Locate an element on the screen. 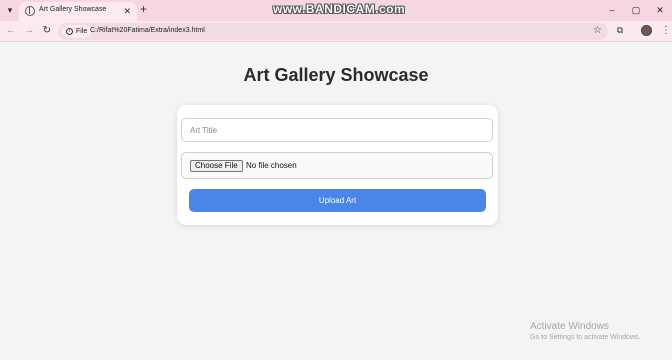 This screenshot has height=360, width=672. minimize-button: – is located at coordinates (612, 10).